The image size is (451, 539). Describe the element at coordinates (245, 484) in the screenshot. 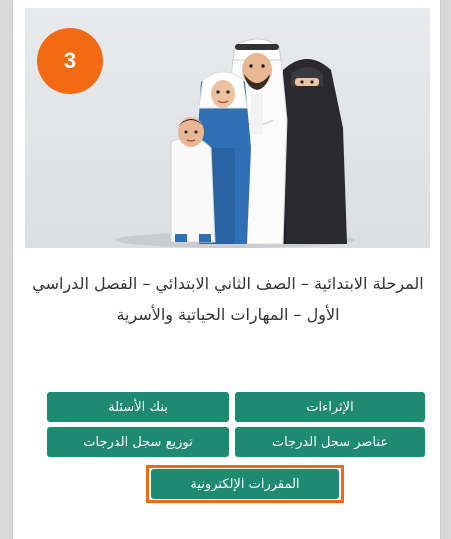

I see `e-courses-button: المقررات الإلكترونية` at that location.